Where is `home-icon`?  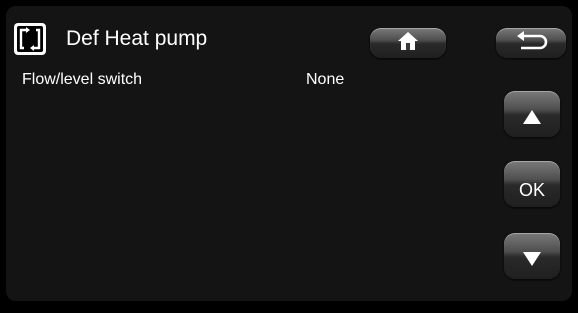 home-icon is located at coordinates (408, 43).